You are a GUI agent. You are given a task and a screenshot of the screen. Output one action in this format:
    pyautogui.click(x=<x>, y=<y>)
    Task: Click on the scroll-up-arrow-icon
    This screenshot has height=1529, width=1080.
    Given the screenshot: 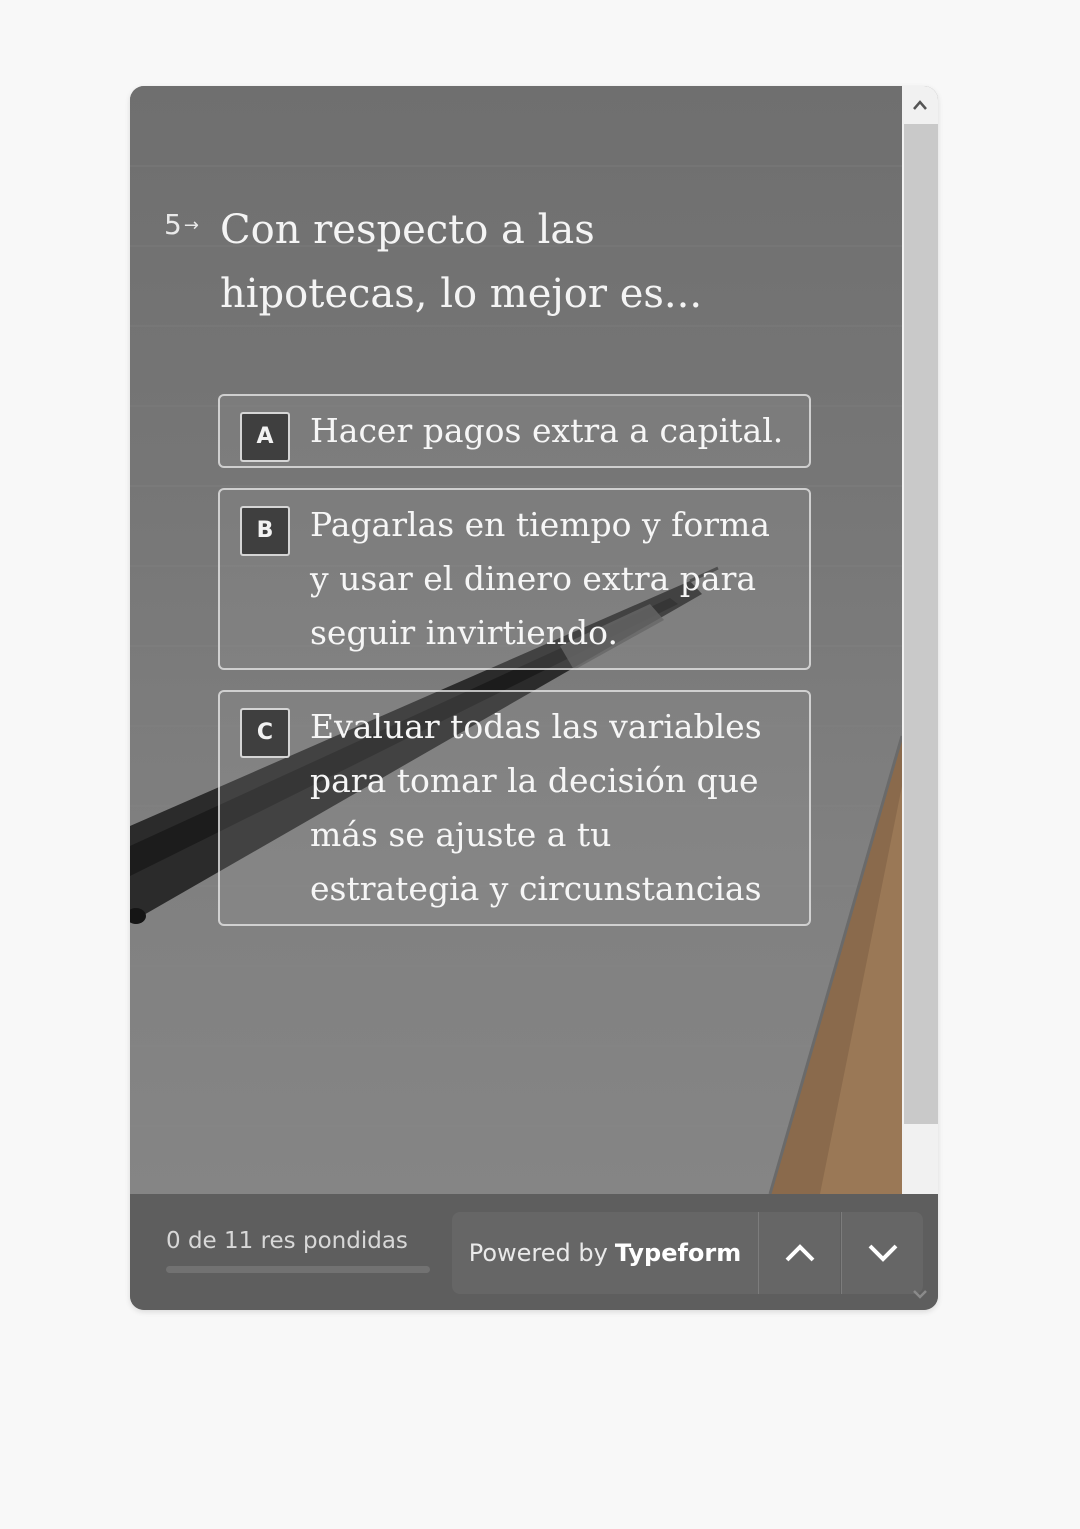 What is the action you would take?
    pyautogui.click(x=920, y=105)
    